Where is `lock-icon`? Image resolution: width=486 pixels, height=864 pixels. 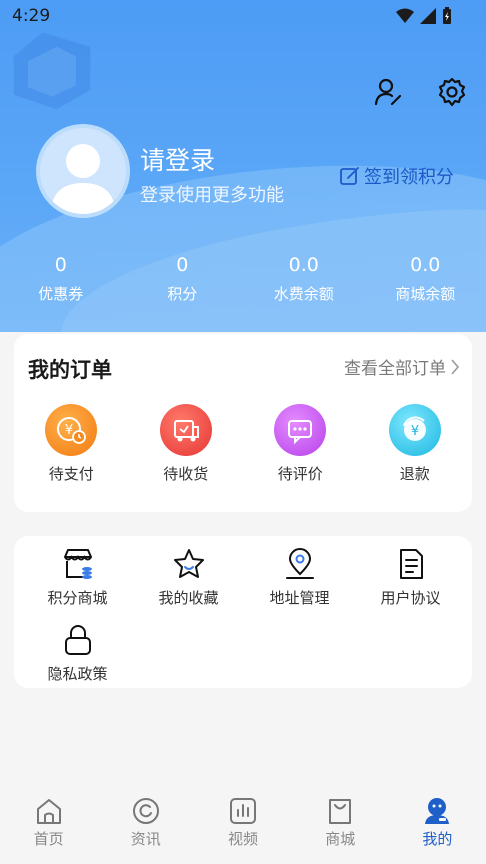
lock-icon is located at coordinates (78, 640).